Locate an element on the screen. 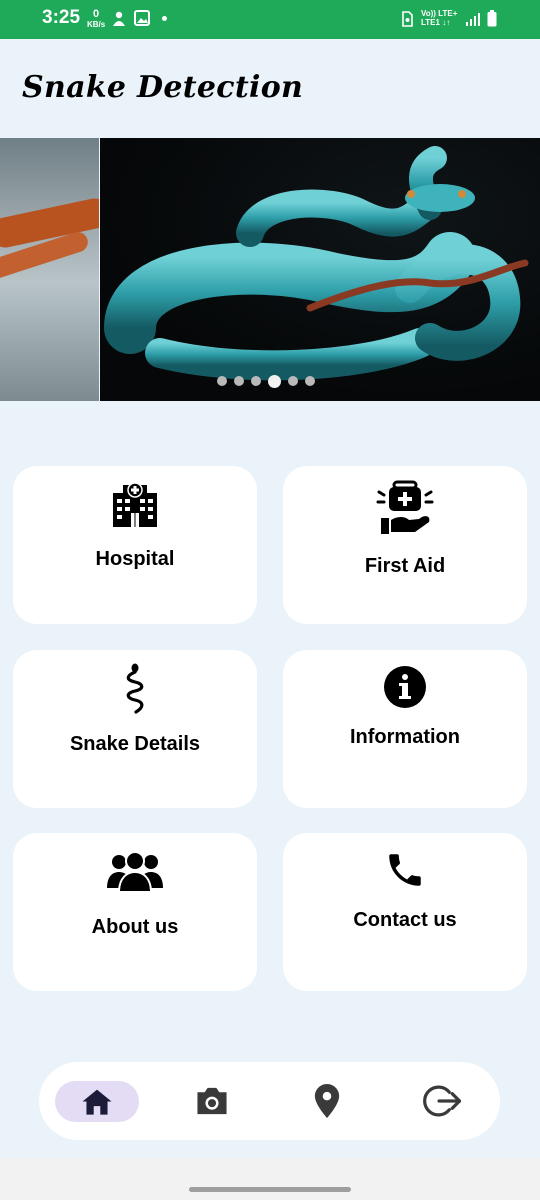  home-tab is located at coordinates (97, 1101).